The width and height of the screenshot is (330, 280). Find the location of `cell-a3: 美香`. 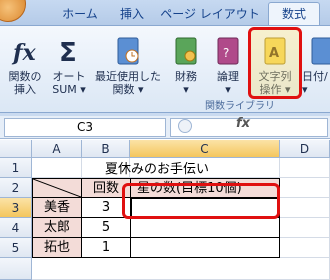

cell-a3: 美香 is located at coordinates (57, 207).